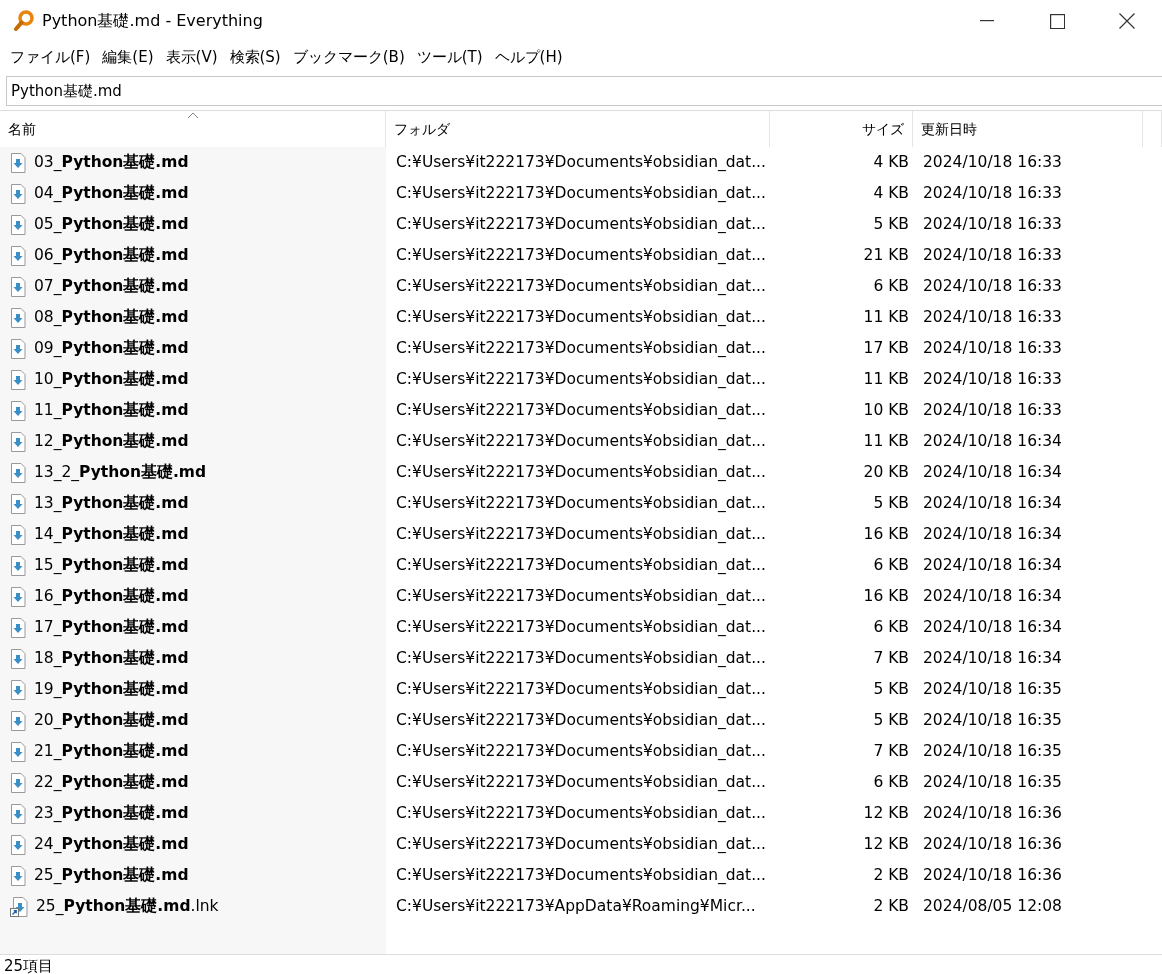 This screenshot has height=974, width=1162. I want to click on menu-item: ヘルプ(H), so click(528, 57).